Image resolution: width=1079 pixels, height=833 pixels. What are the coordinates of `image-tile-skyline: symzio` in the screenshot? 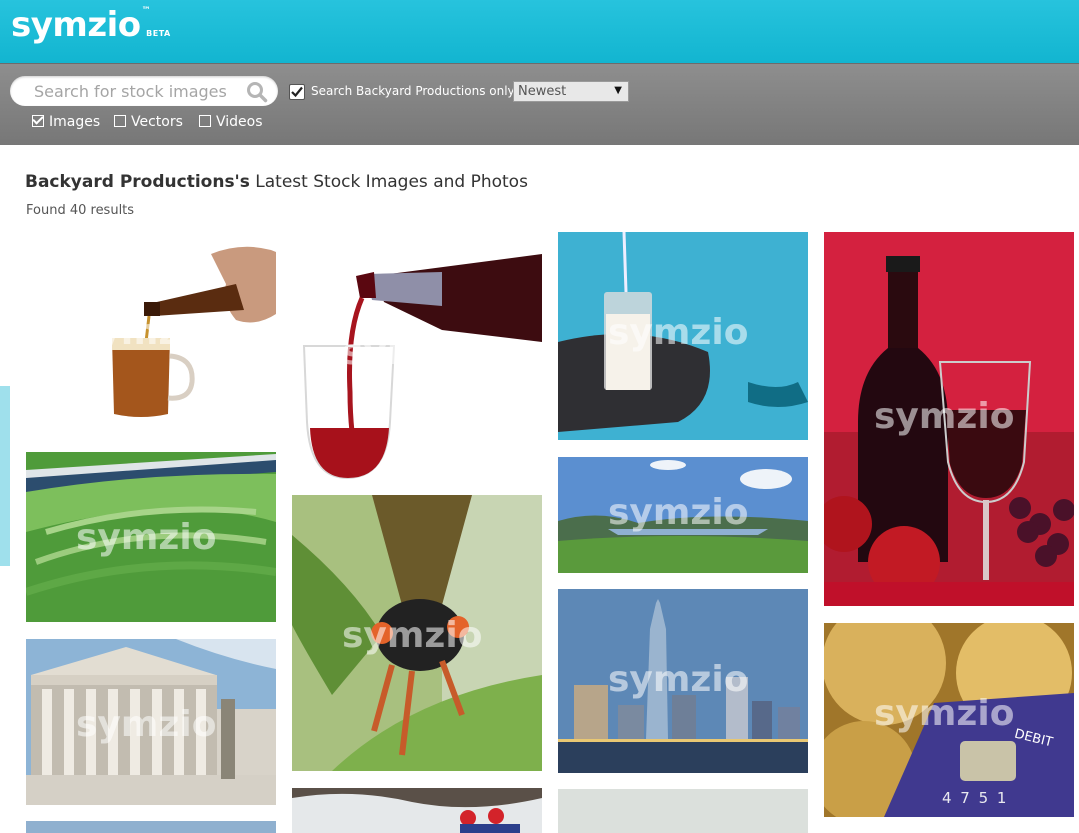 It's located at (683, 681).